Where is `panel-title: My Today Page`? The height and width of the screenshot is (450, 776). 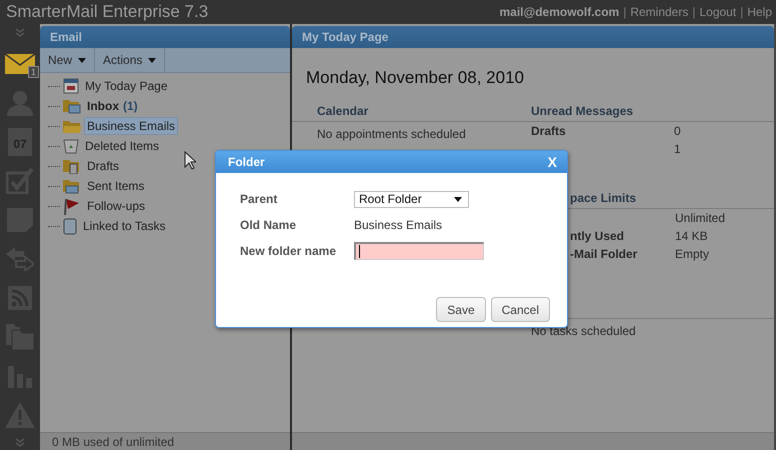 panel-title: My Today Page is located at coordinates (345, 37).